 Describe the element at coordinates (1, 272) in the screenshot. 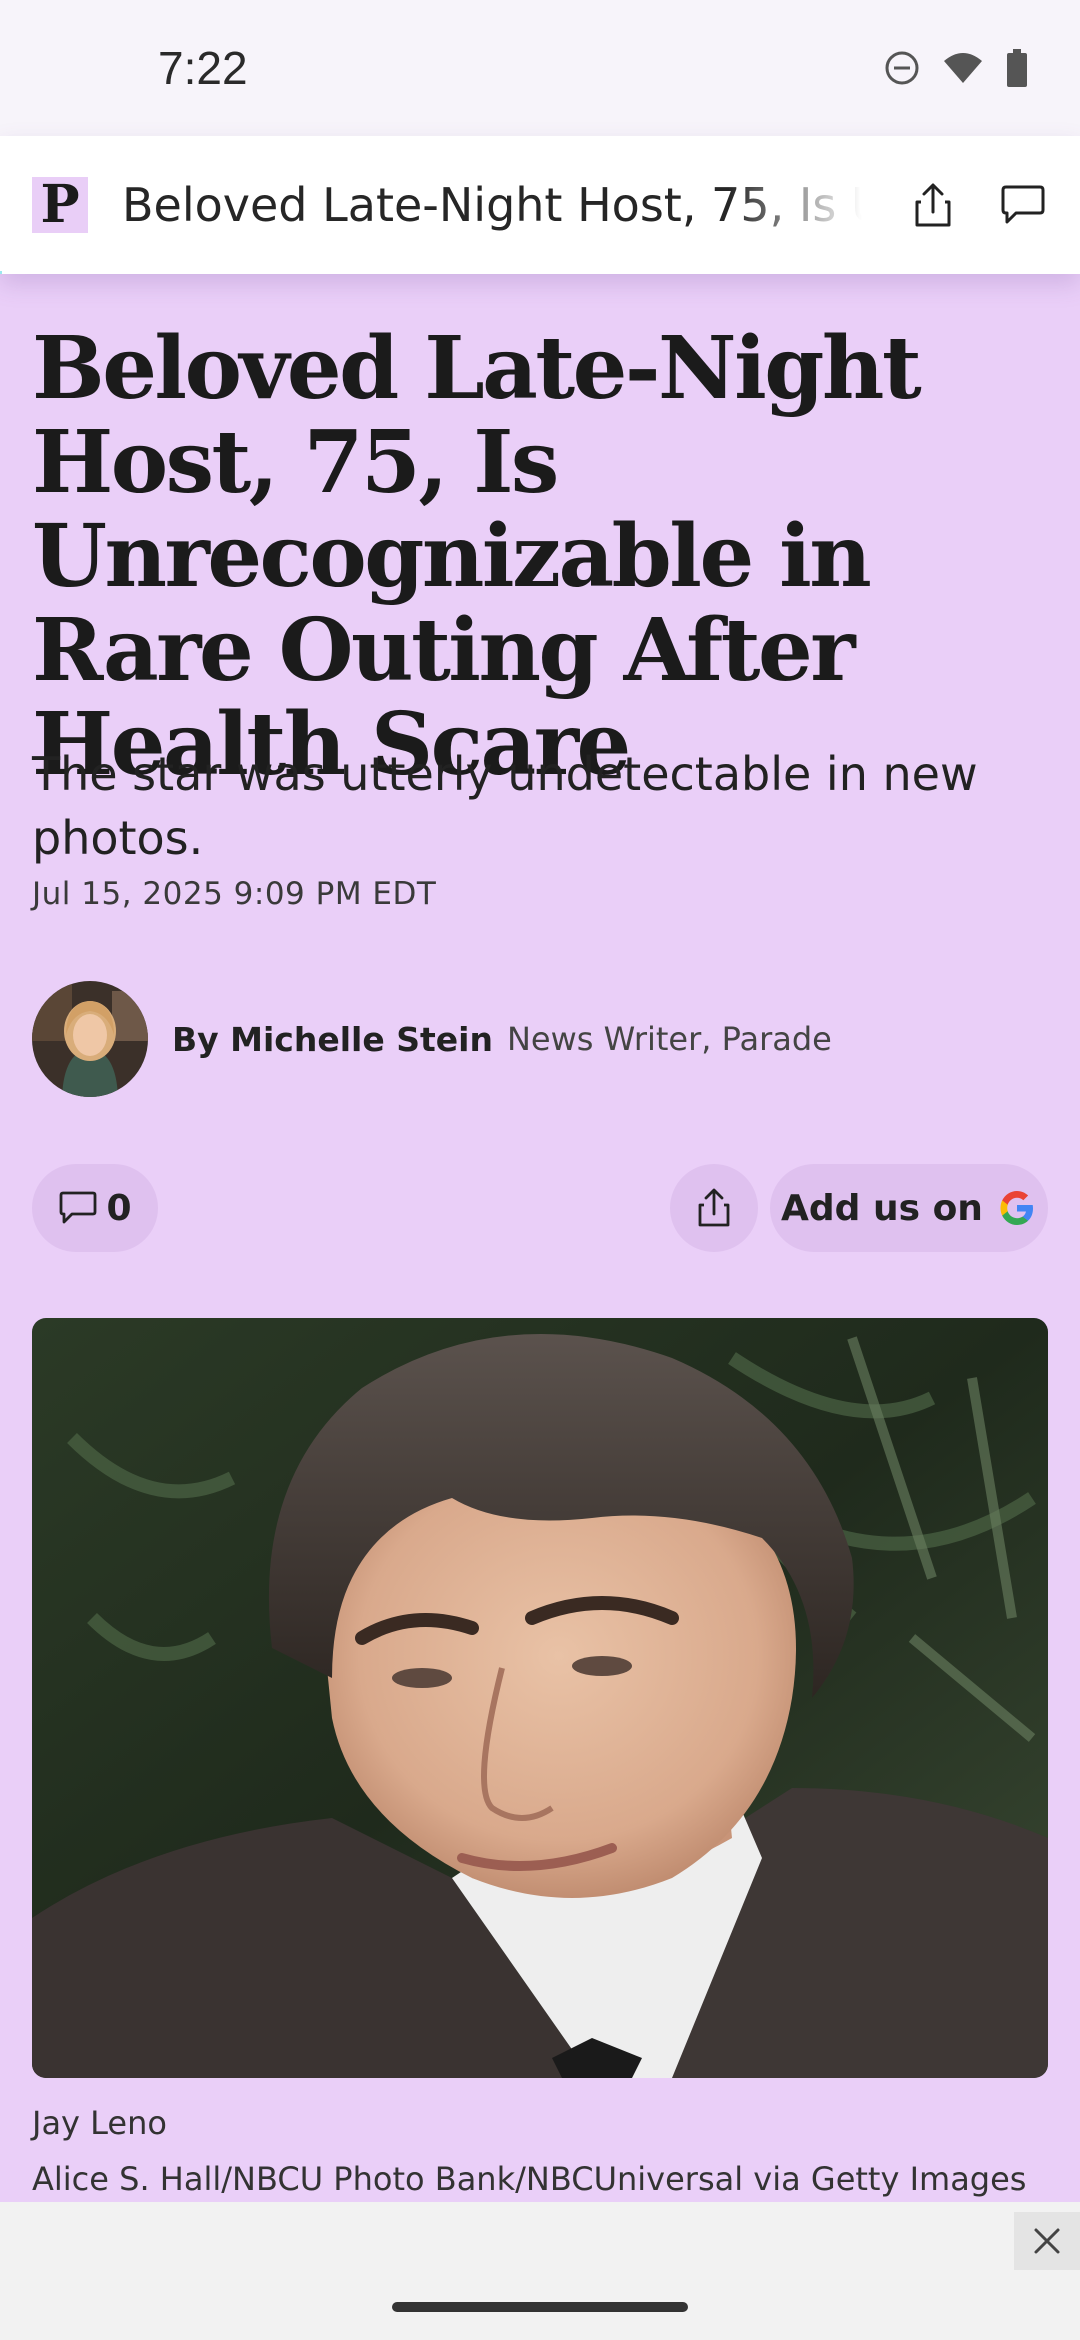

I see `reading-progress-bar` at that location.